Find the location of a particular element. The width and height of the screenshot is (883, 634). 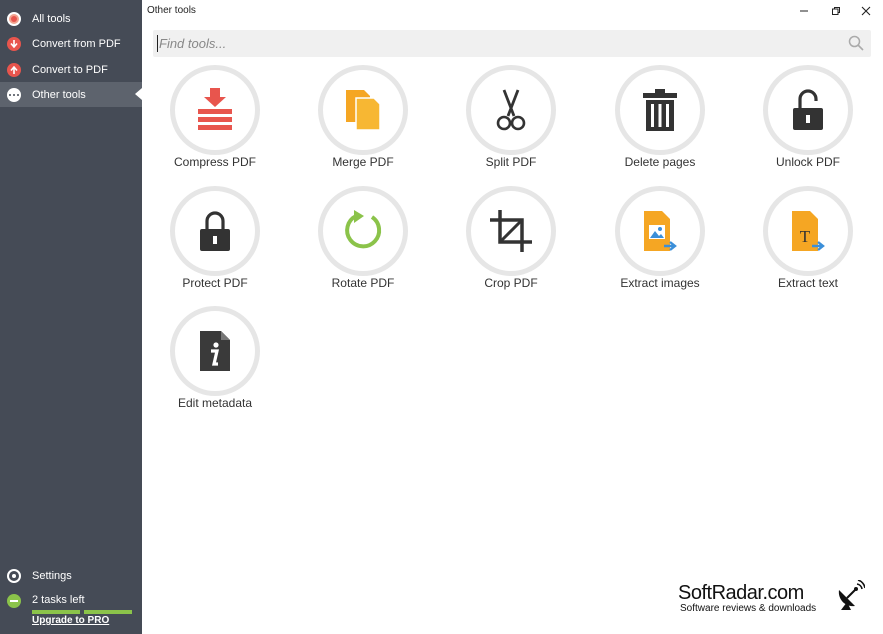

tool-extract-text: T Extract text is located at coordinates (808, 243).